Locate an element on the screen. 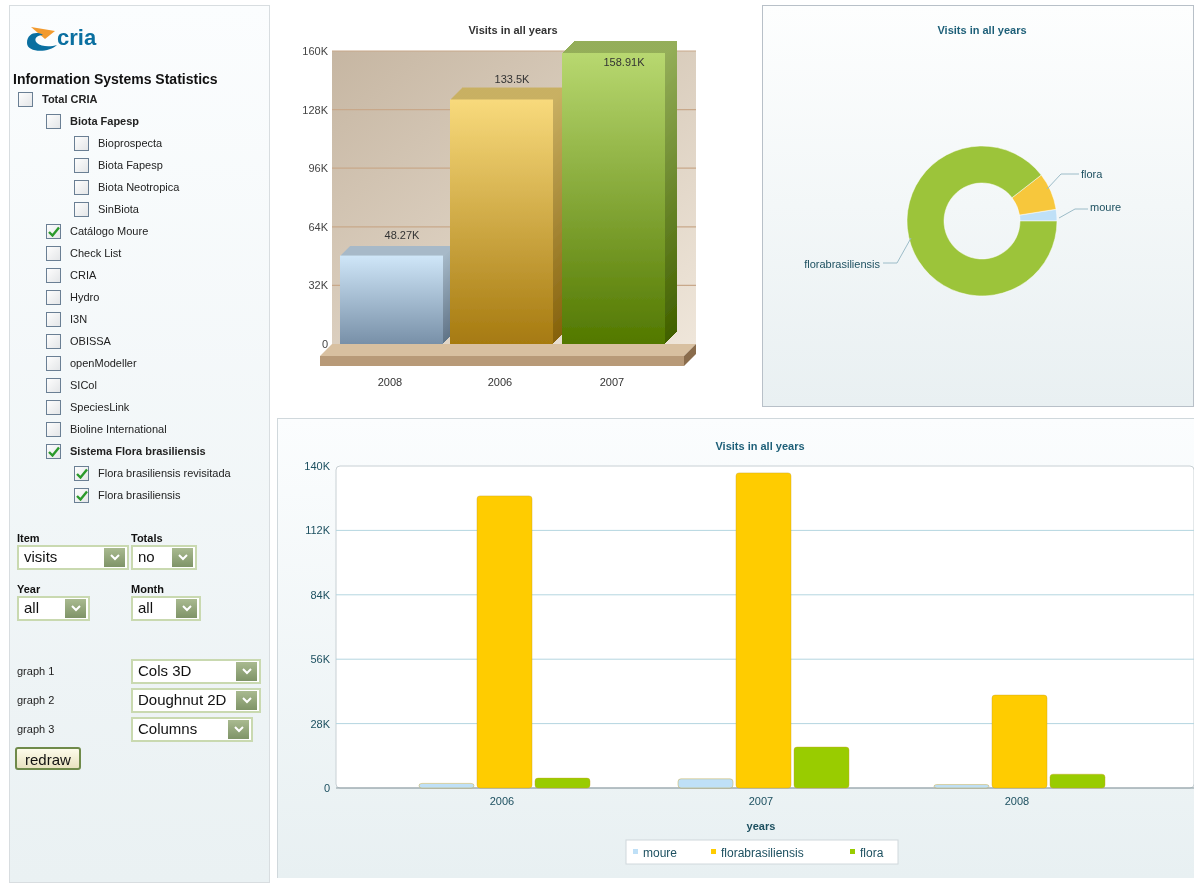  dropdown: Columns is located at coordinates (192, 729).